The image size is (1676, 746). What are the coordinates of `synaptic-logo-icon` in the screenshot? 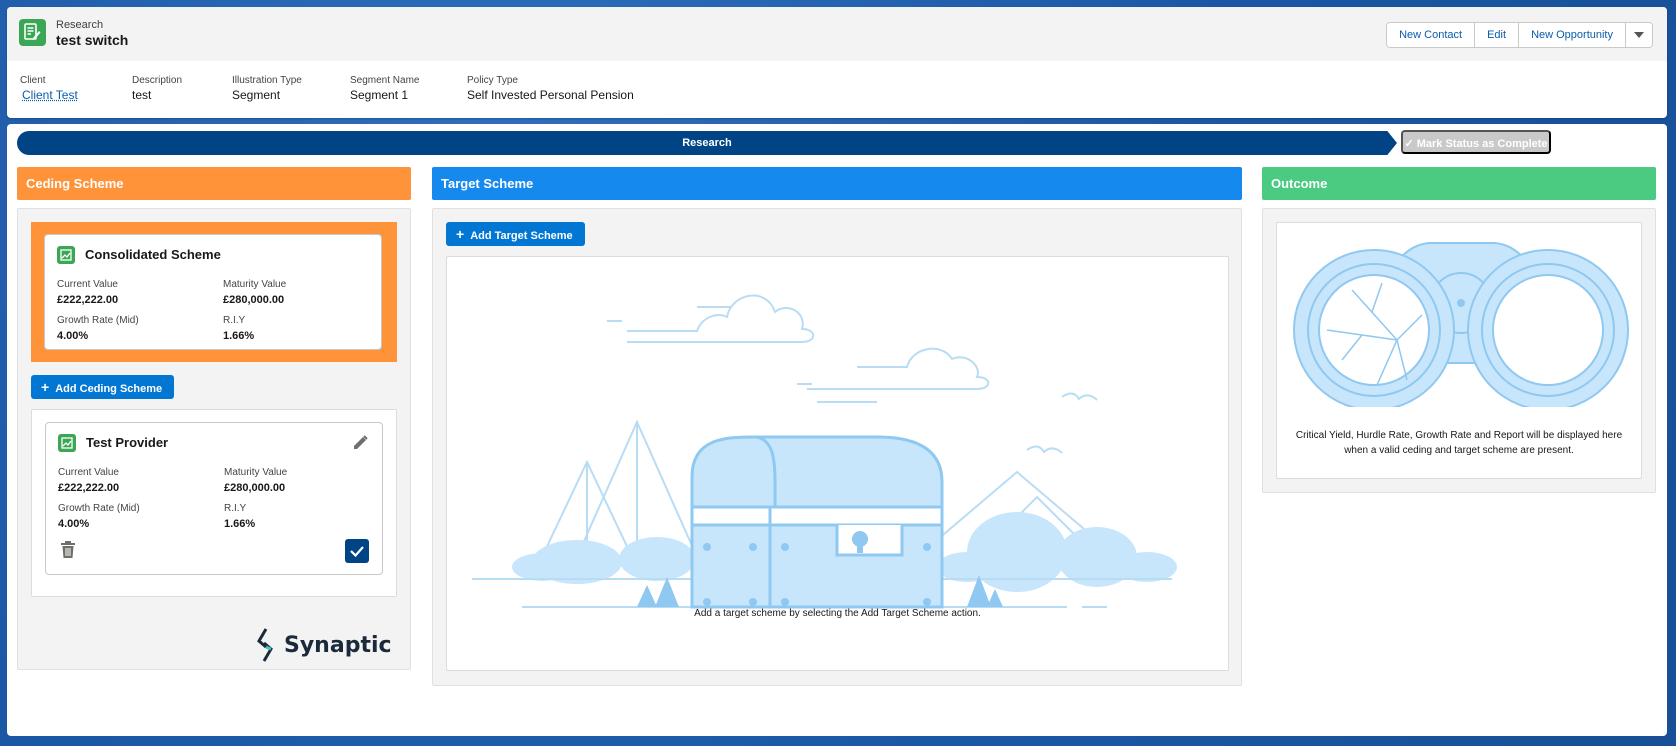 It's located at (265, 645).